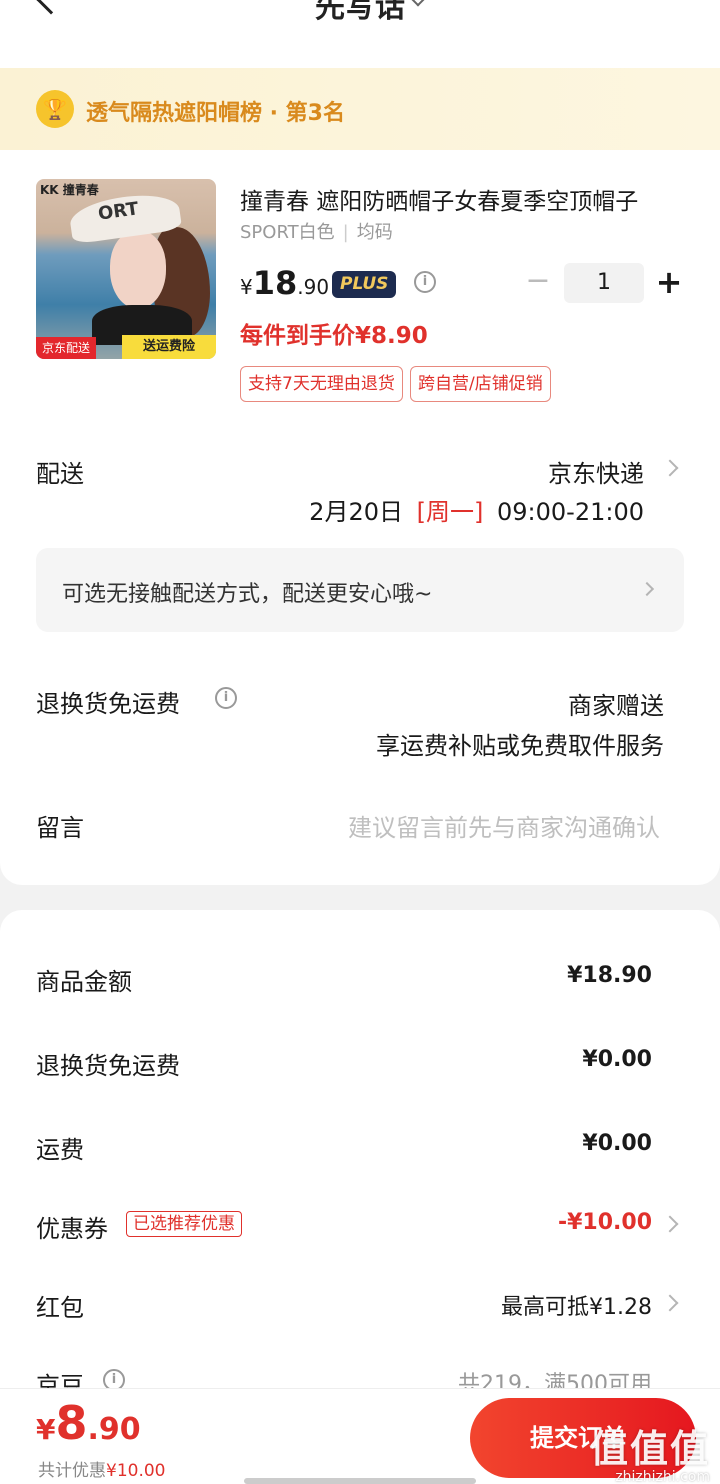  Describe the element at coordinates (450, 512) in the screenshot. I see `delivery-weekday: [周一]` at that location.